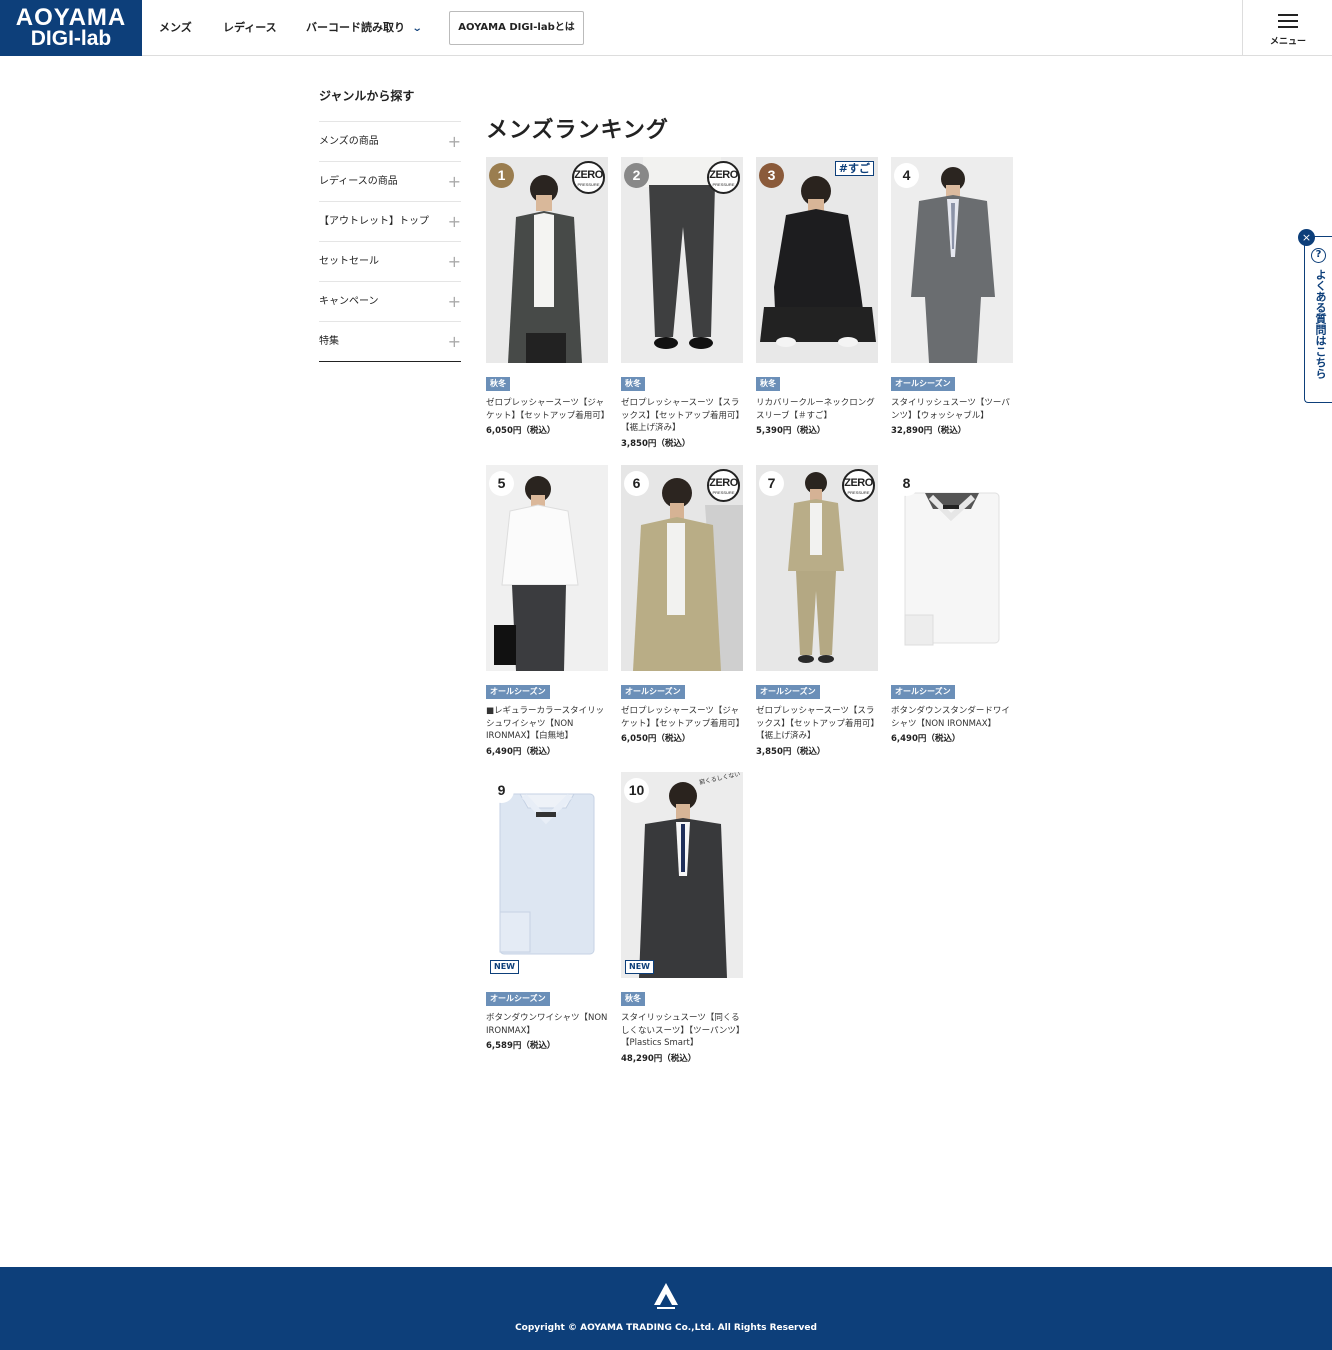 Image resolution: width=1332 pixels, height=1350 pixels. I want to click on hamburger-icon, so click(1288, 22).